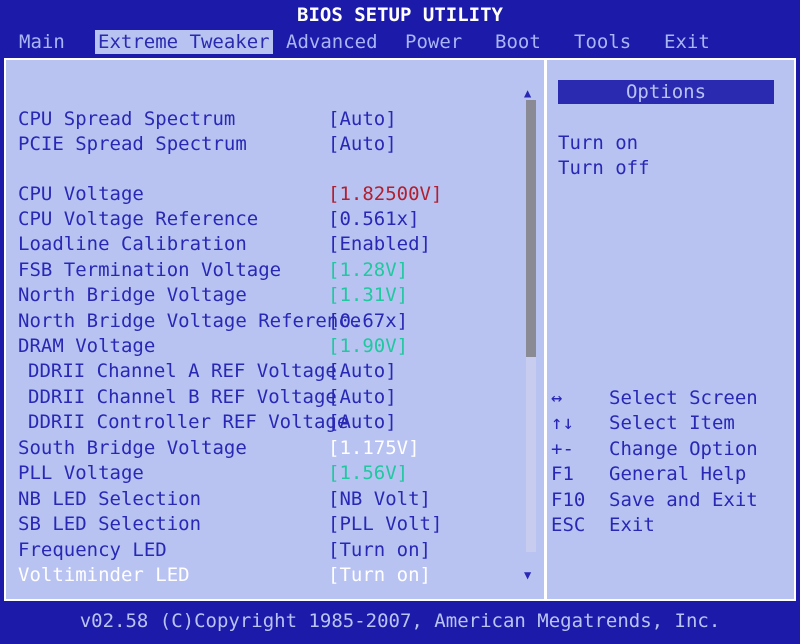 This screenshot has width=800, height=644. What do you see at coordinates (557, 398) in the screenshot?
I see `arrows-horizontal-icon: ↔` at bounding box center [557, 398].